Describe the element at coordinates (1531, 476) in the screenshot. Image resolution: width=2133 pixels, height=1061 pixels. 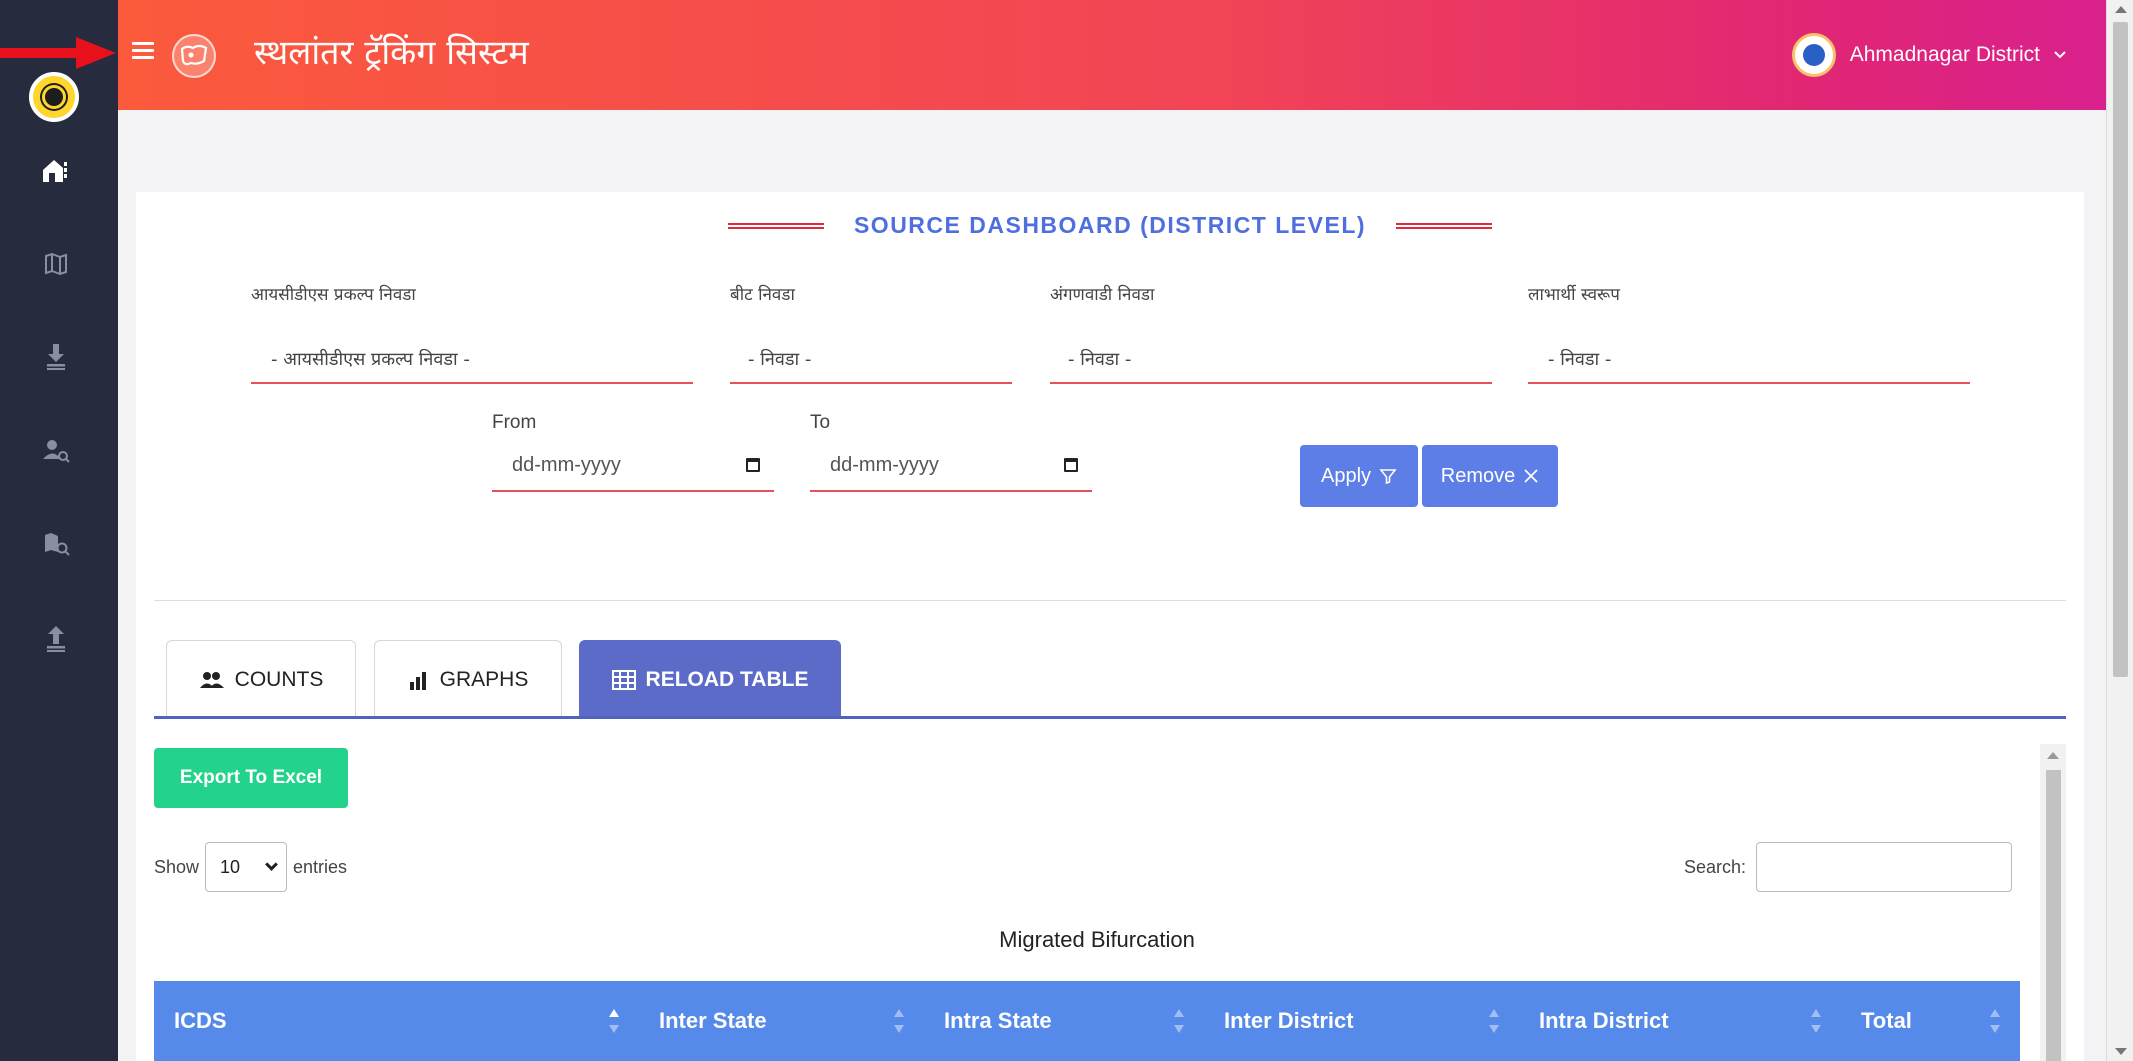
I see `close-icon` at that location.